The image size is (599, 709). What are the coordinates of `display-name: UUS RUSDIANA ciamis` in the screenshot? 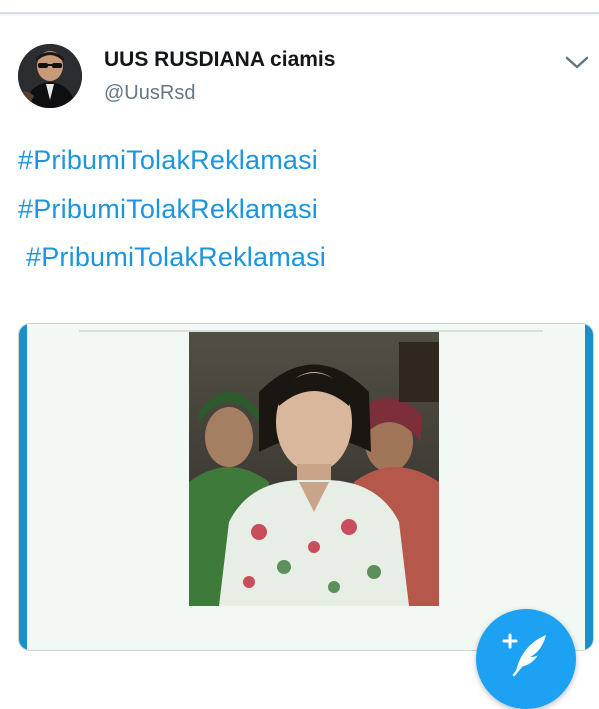 It's located at (219, 60).